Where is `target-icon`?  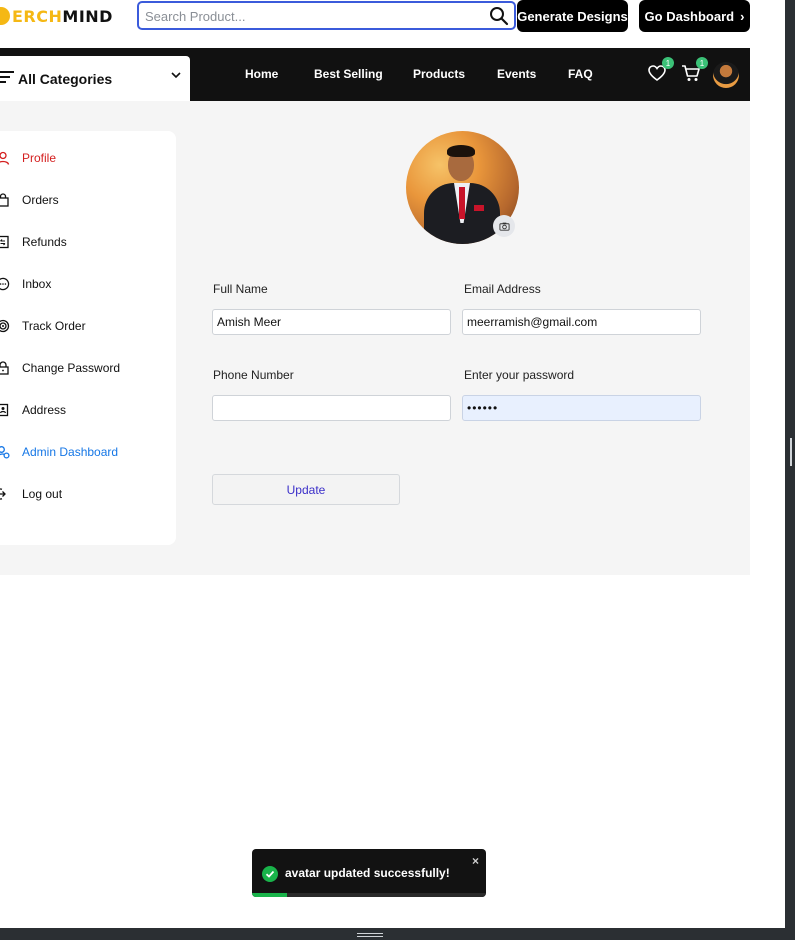
target-icon is located at coordinates (5, 326).